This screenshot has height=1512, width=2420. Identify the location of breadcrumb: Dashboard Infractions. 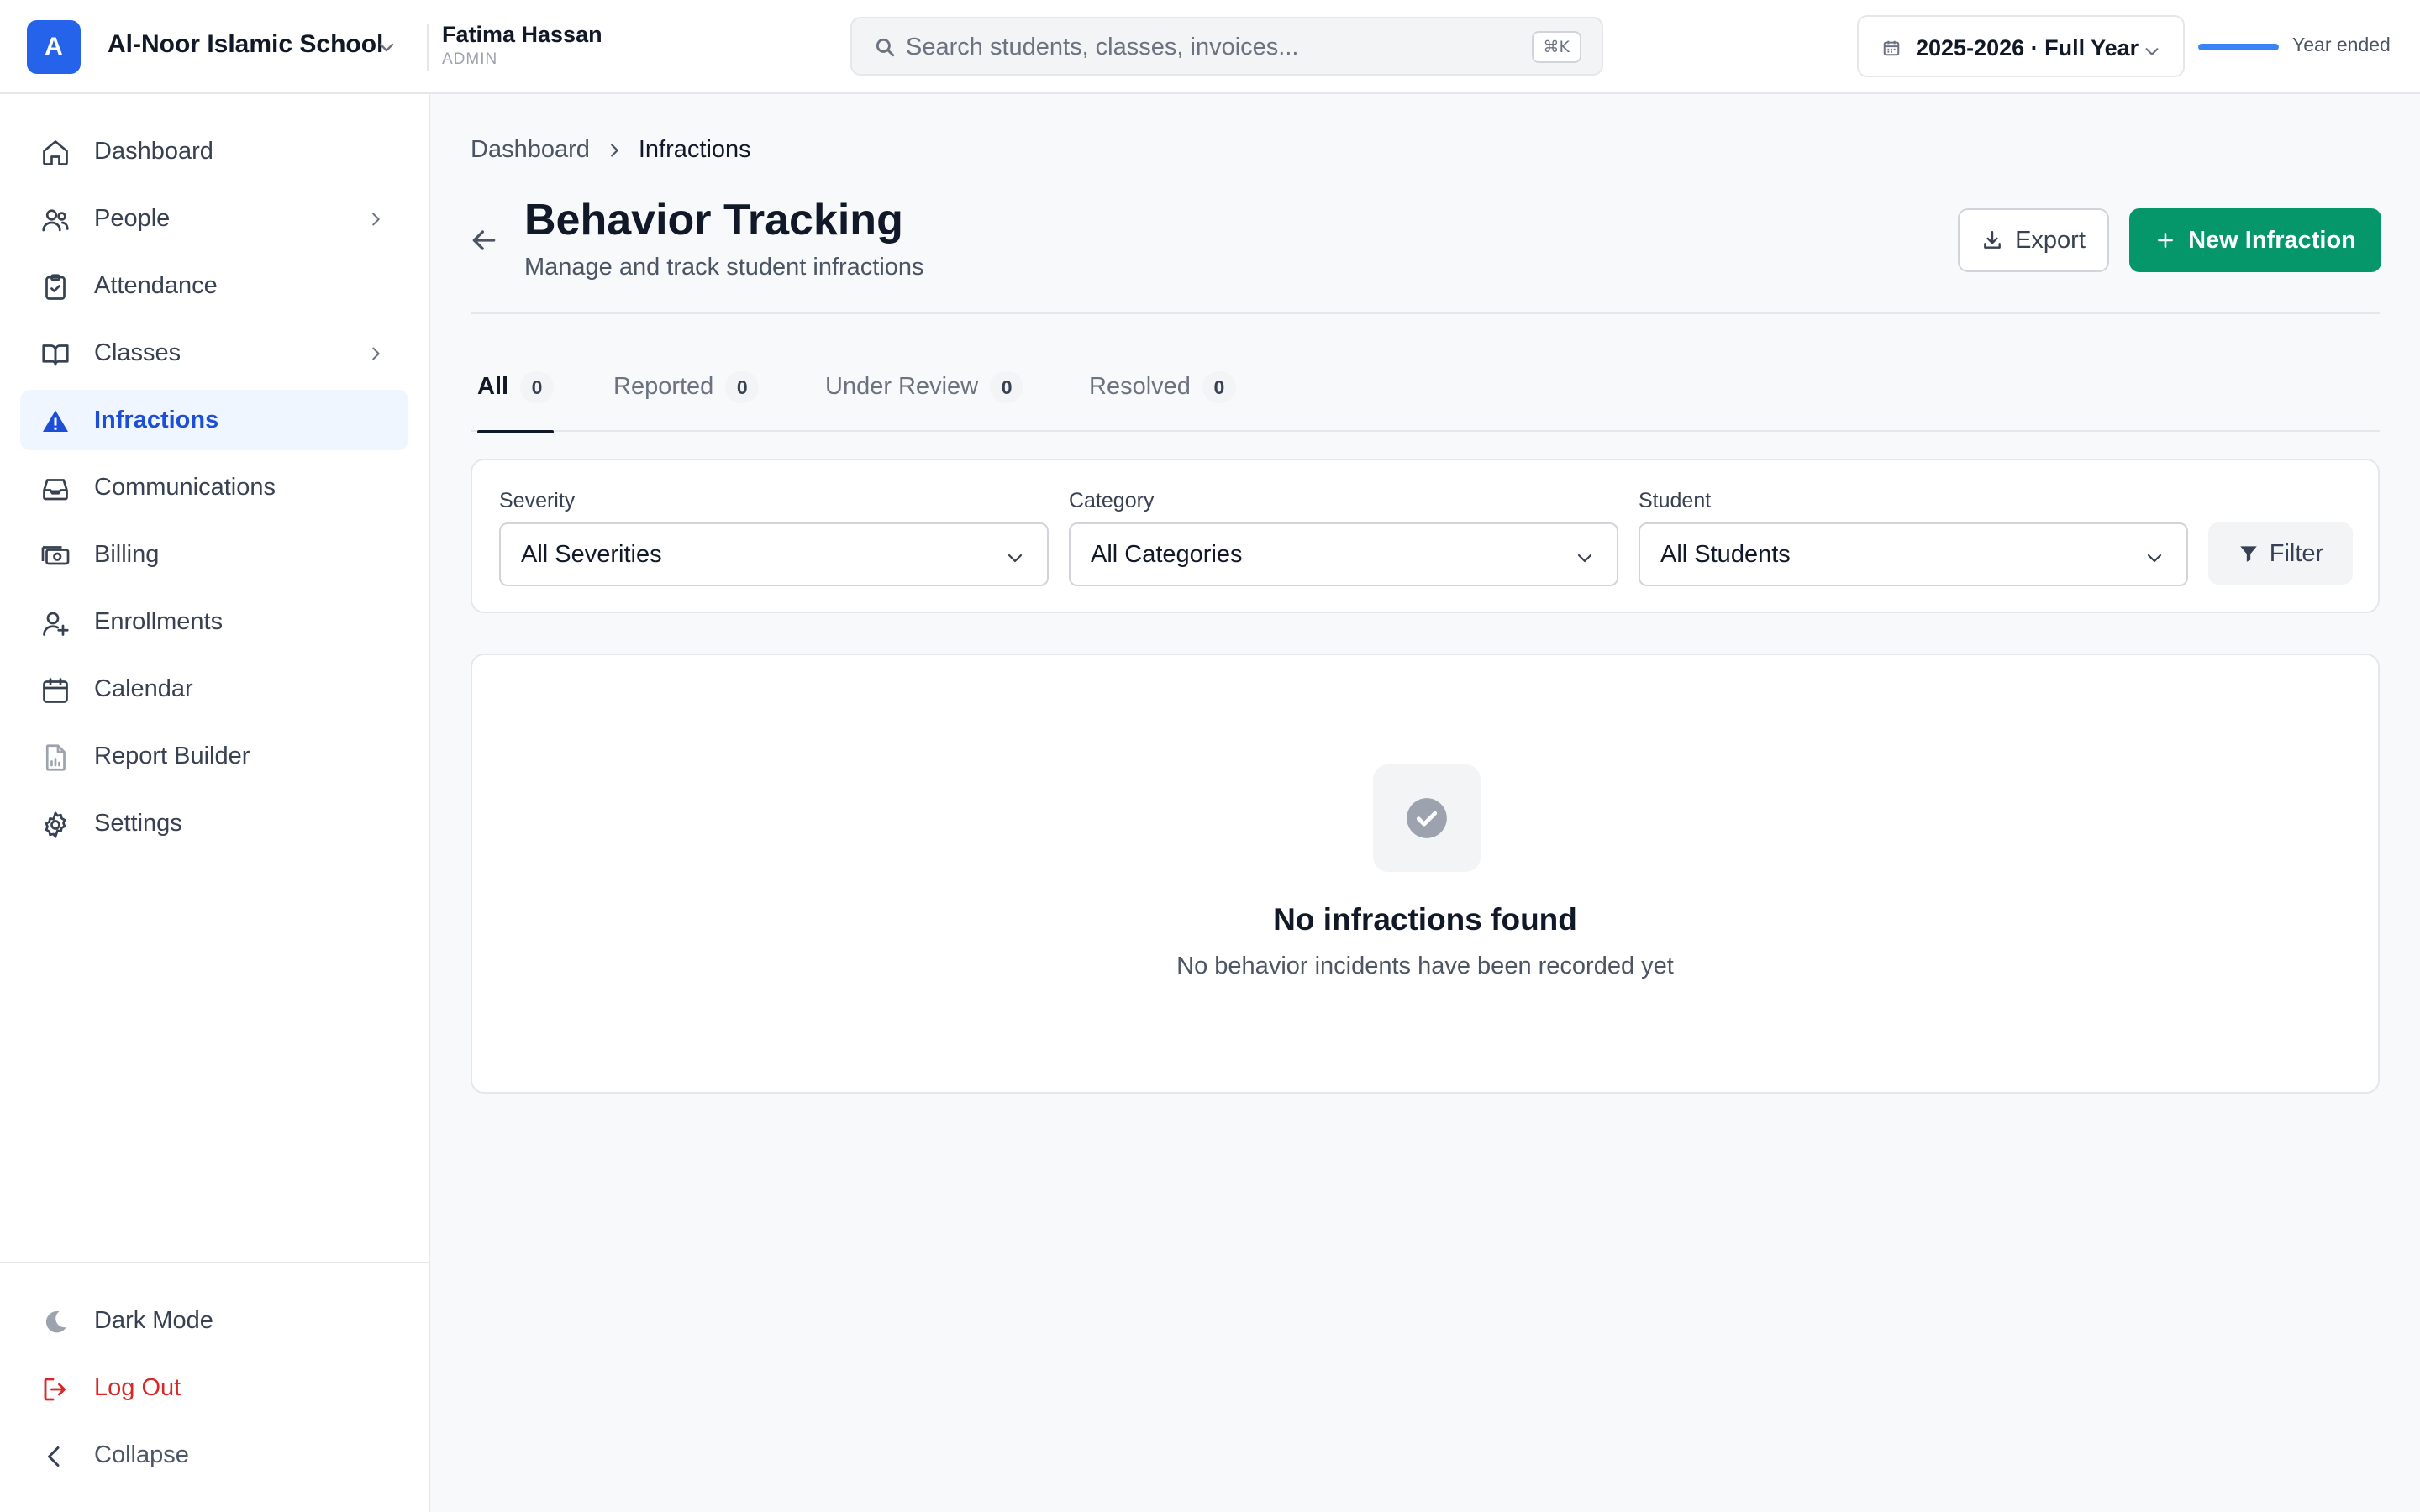
(611, 150).